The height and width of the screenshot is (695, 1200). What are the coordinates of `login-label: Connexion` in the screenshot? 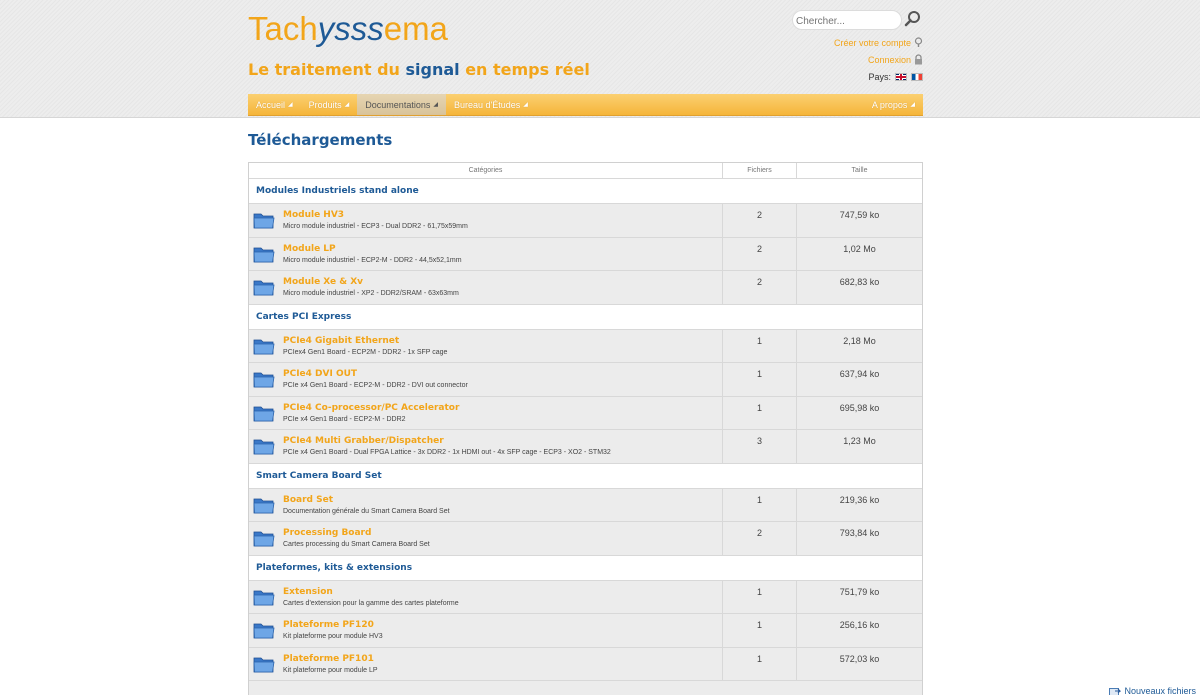 It's located at (889, 59).